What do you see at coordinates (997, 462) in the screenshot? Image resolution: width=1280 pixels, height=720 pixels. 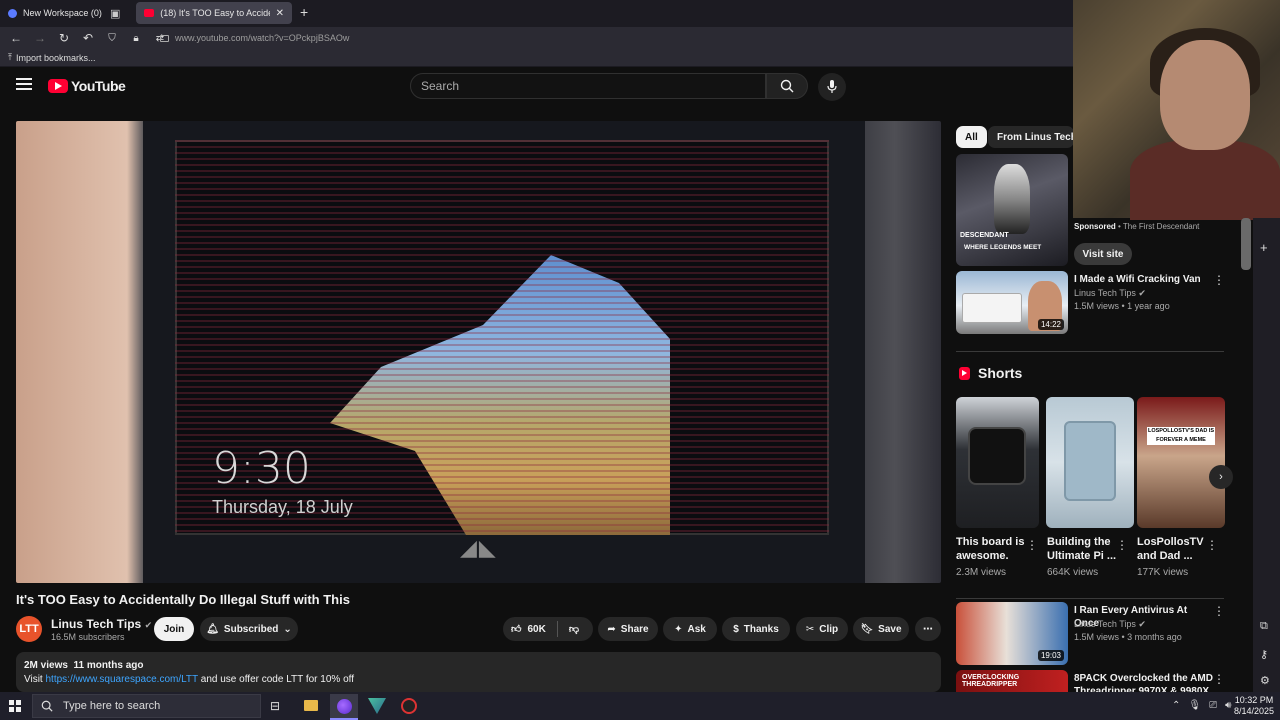 I see `short-thumbnail-board` at bounding box center [997, 462].